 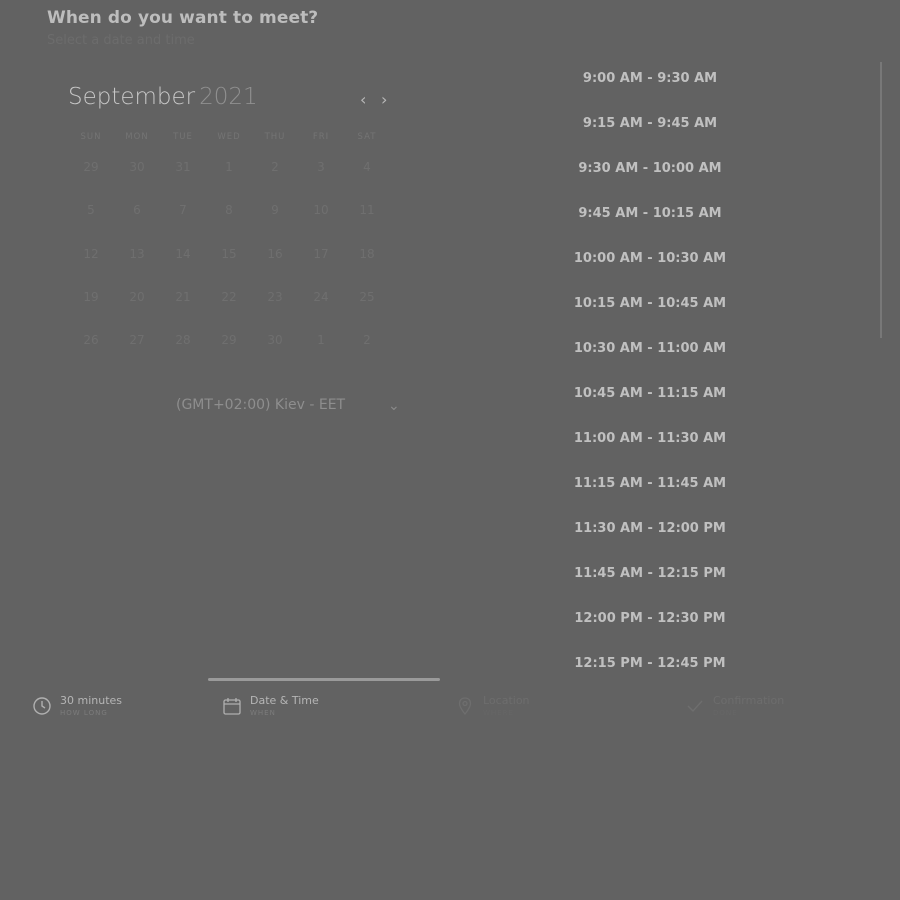 What do you see at coordinates (183, 210) in the screenshot?
I see `calendar-day: 7` at bounding box center [183, 210].